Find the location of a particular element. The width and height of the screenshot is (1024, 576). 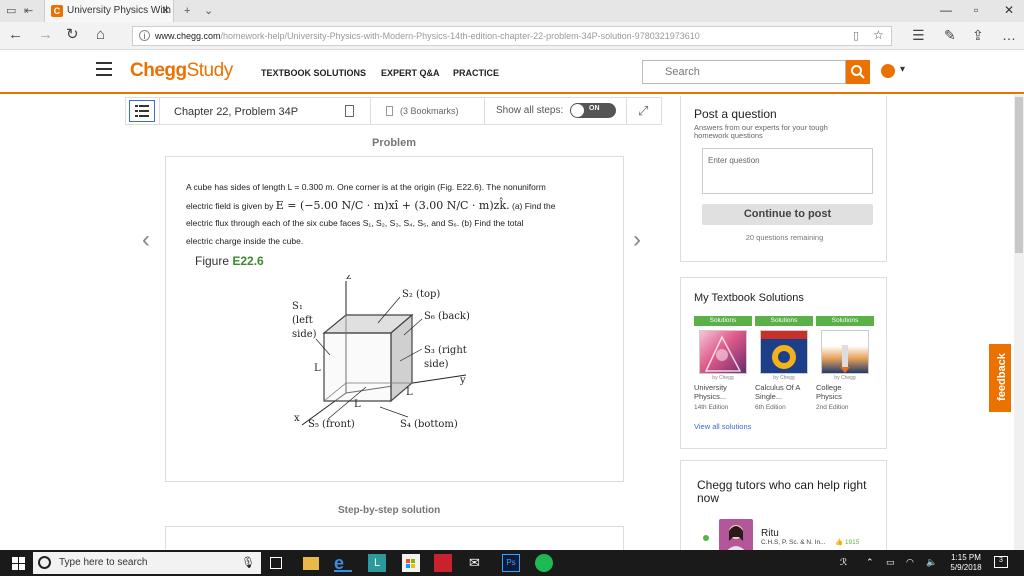

file-explorer-icon is located at coordinates (311, 563).